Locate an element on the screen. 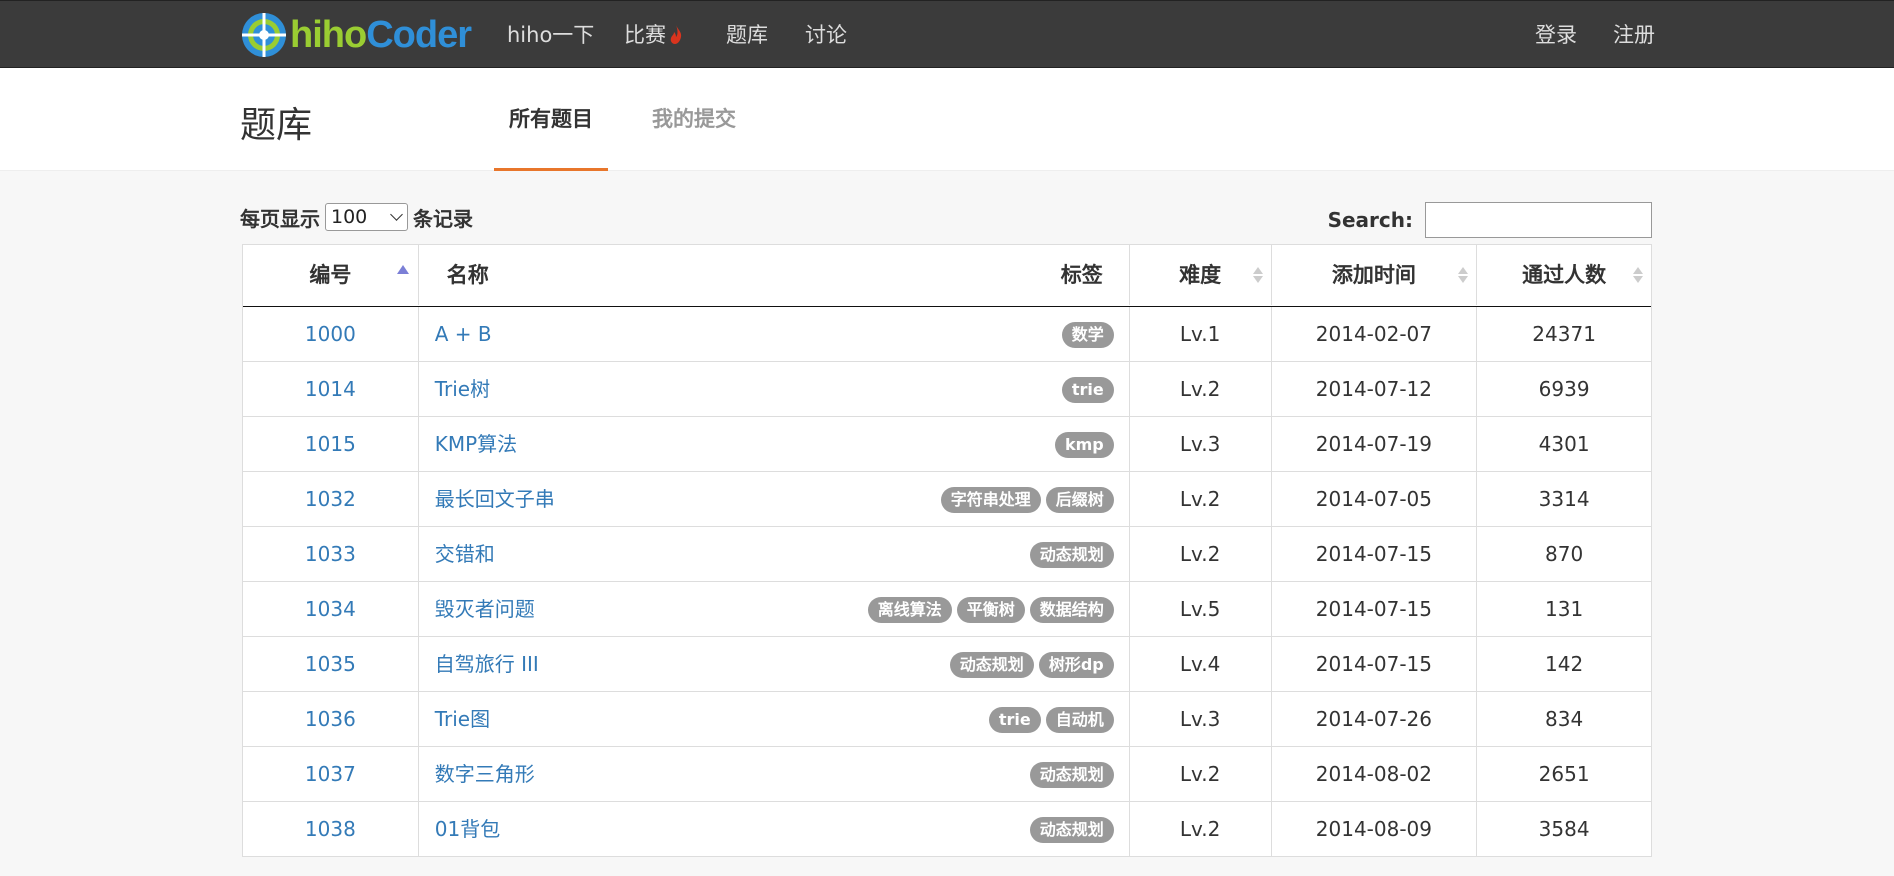  problem-name-link: Trie树 is located at coordinates (462, 389).